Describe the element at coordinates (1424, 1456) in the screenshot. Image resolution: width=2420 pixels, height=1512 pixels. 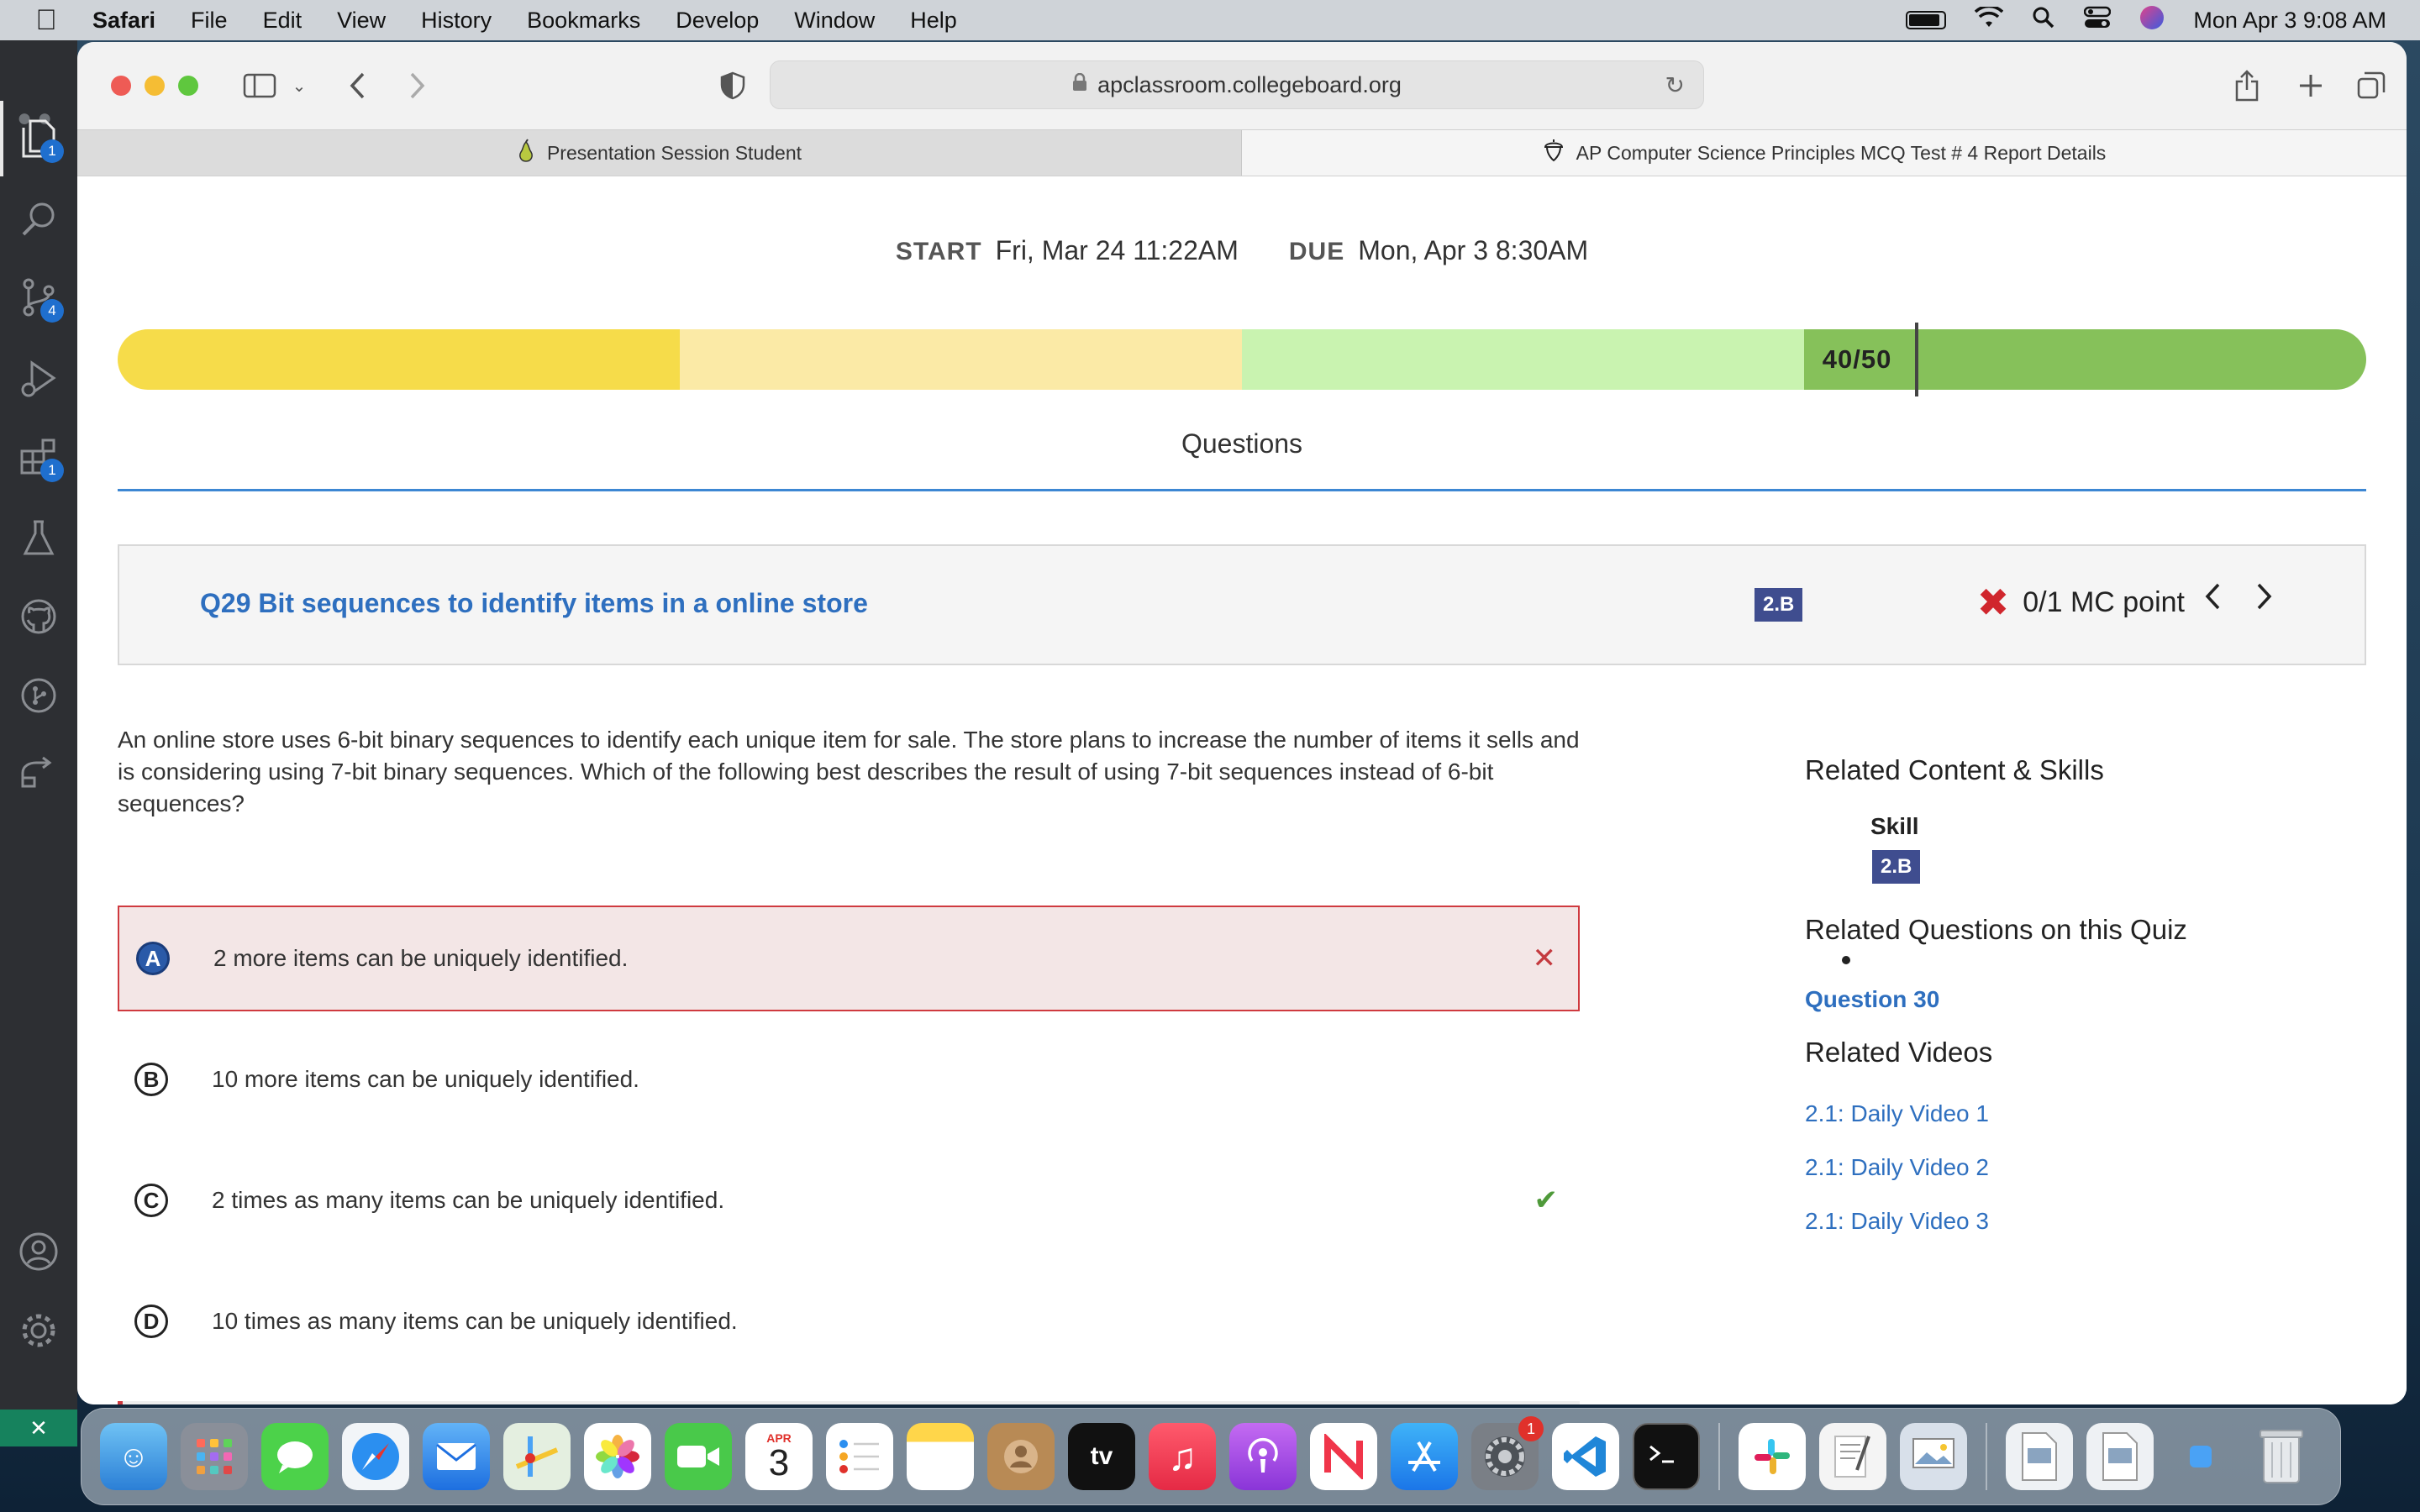
I see `app-store-icon` at that location.